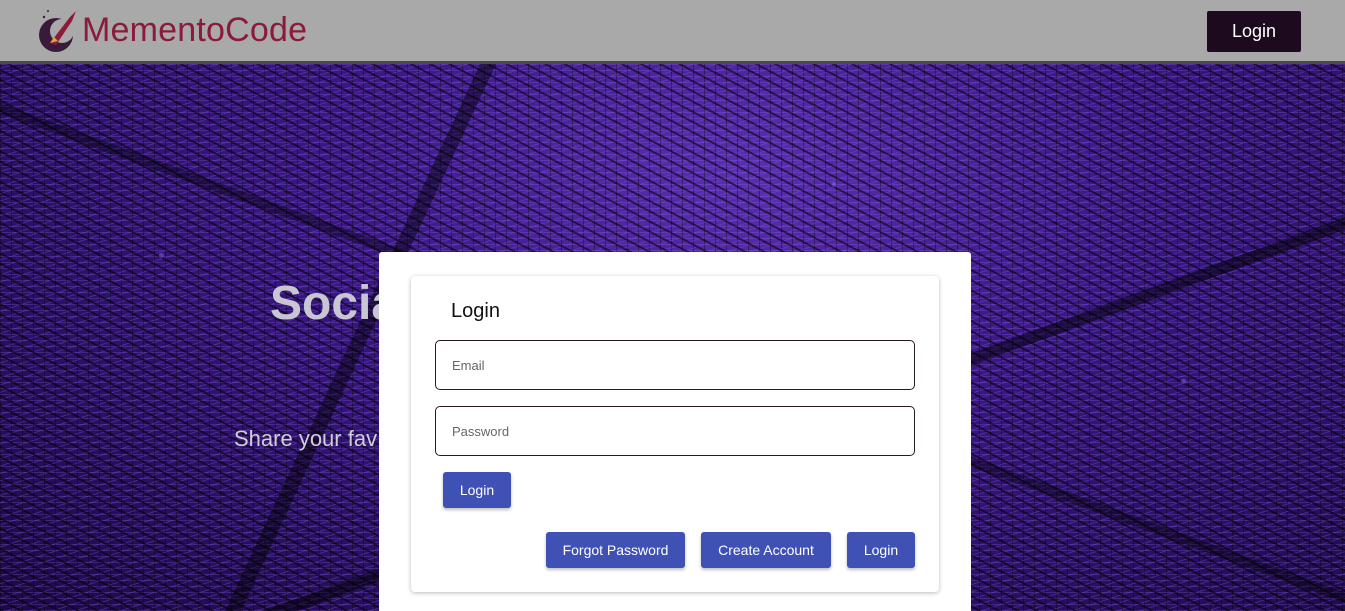  Describe the element at coordinates (195, 30) in the screenshot. I see `logo-text: MementoCode` at that location.